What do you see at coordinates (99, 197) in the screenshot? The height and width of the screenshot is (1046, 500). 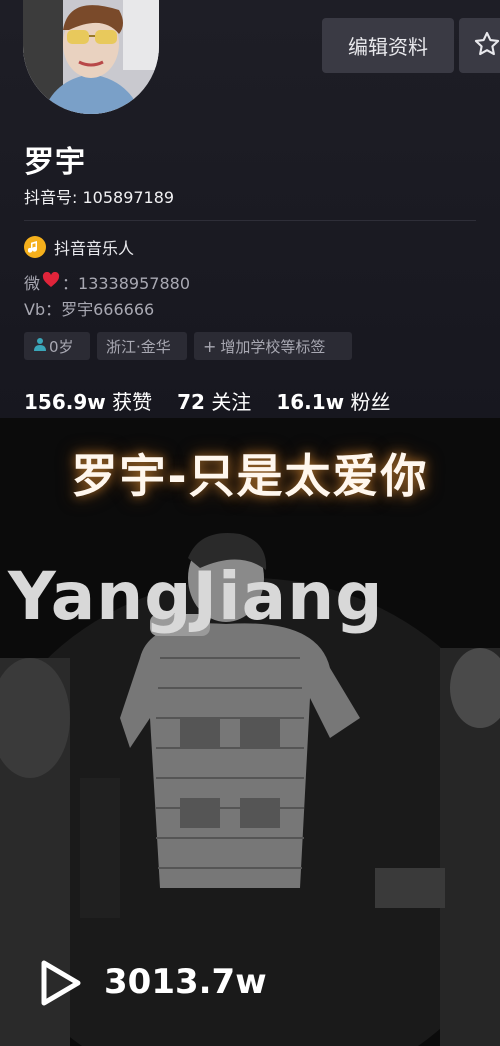 I see `douyin-id: 抖音号: 105897189` at bounding box center [99, 197].